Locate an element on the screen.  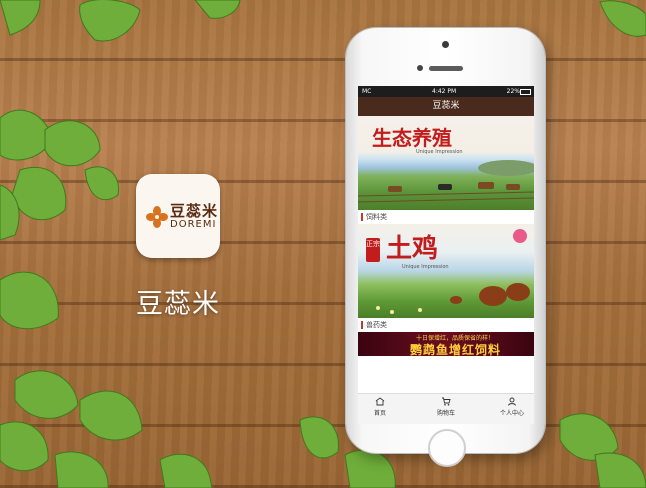
cart-icon is located at coordinates (446, 401).